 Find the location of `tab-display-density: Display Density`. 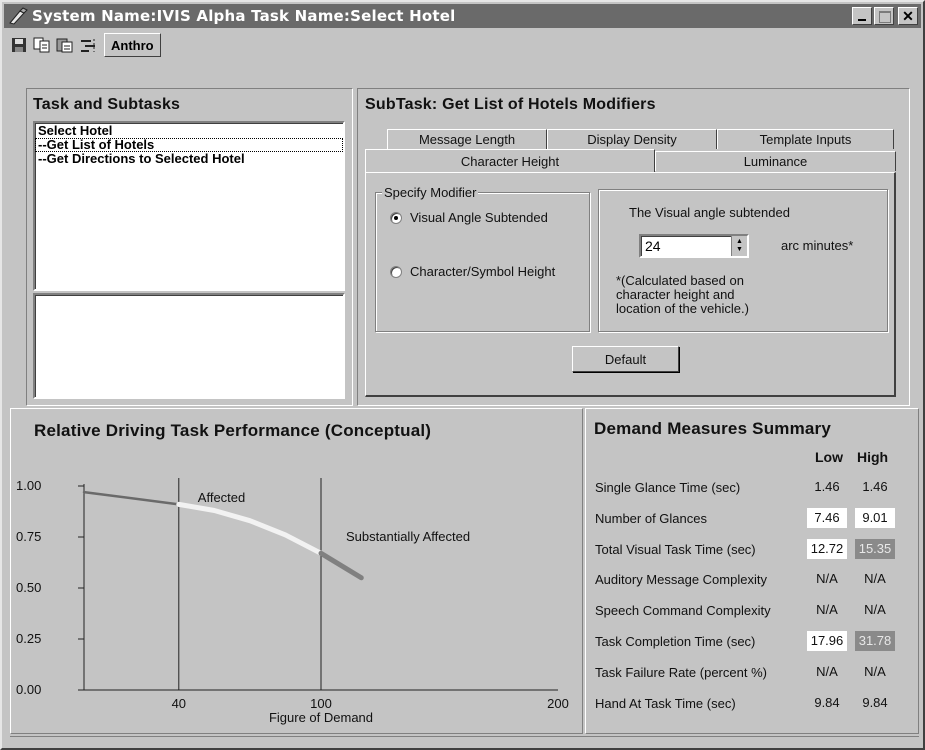

tab-display-density: Display Density is located at coordinates (632, 139).